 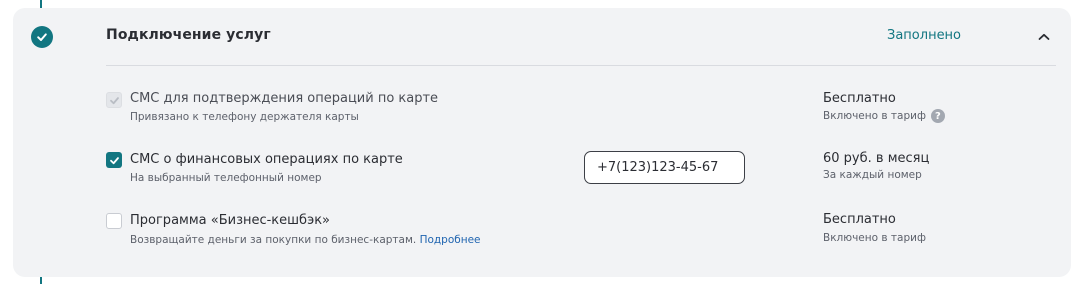 I want to click on section-title: Подключение услуг, so click(x=188, y=35).